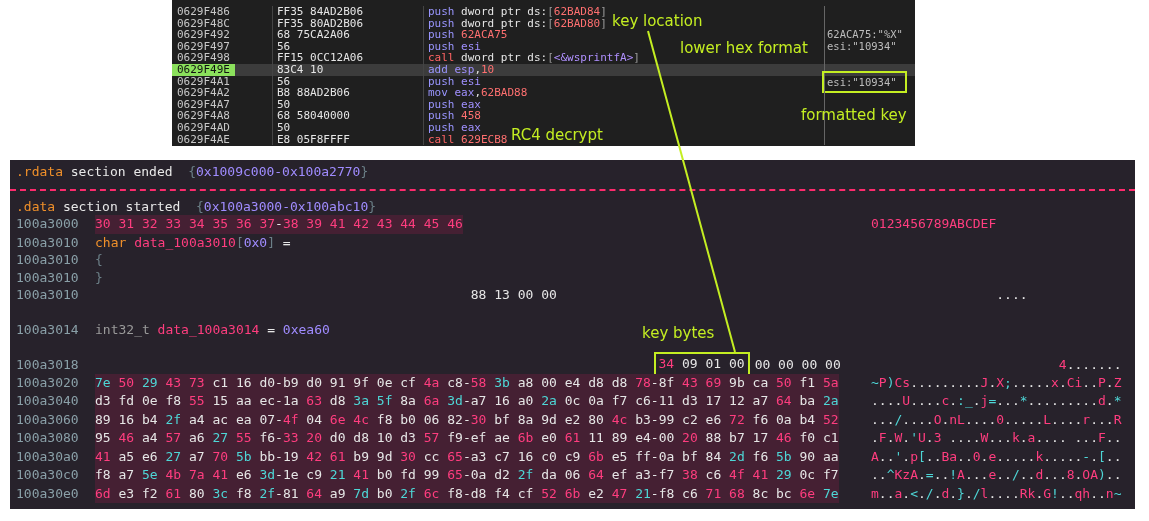 The width and height of the screenshot is (1149, 521). I want to click on ascii-text: ....U....c.:_.j=...*.........d.*, so click(996, 400).